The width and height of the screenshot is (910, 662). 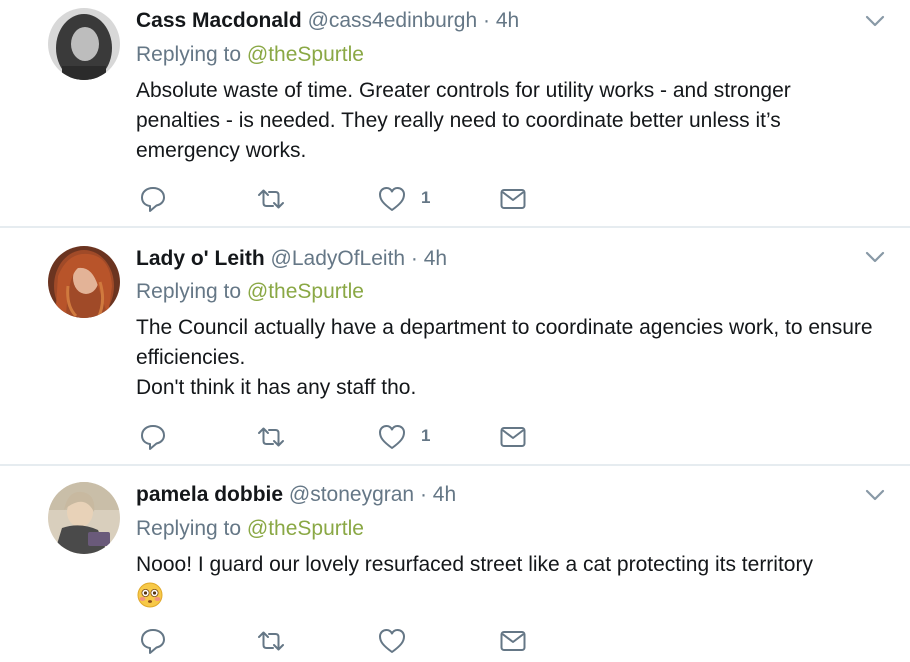 I want to click on author-name: pamela dobbie, so click(x=209, y=494).